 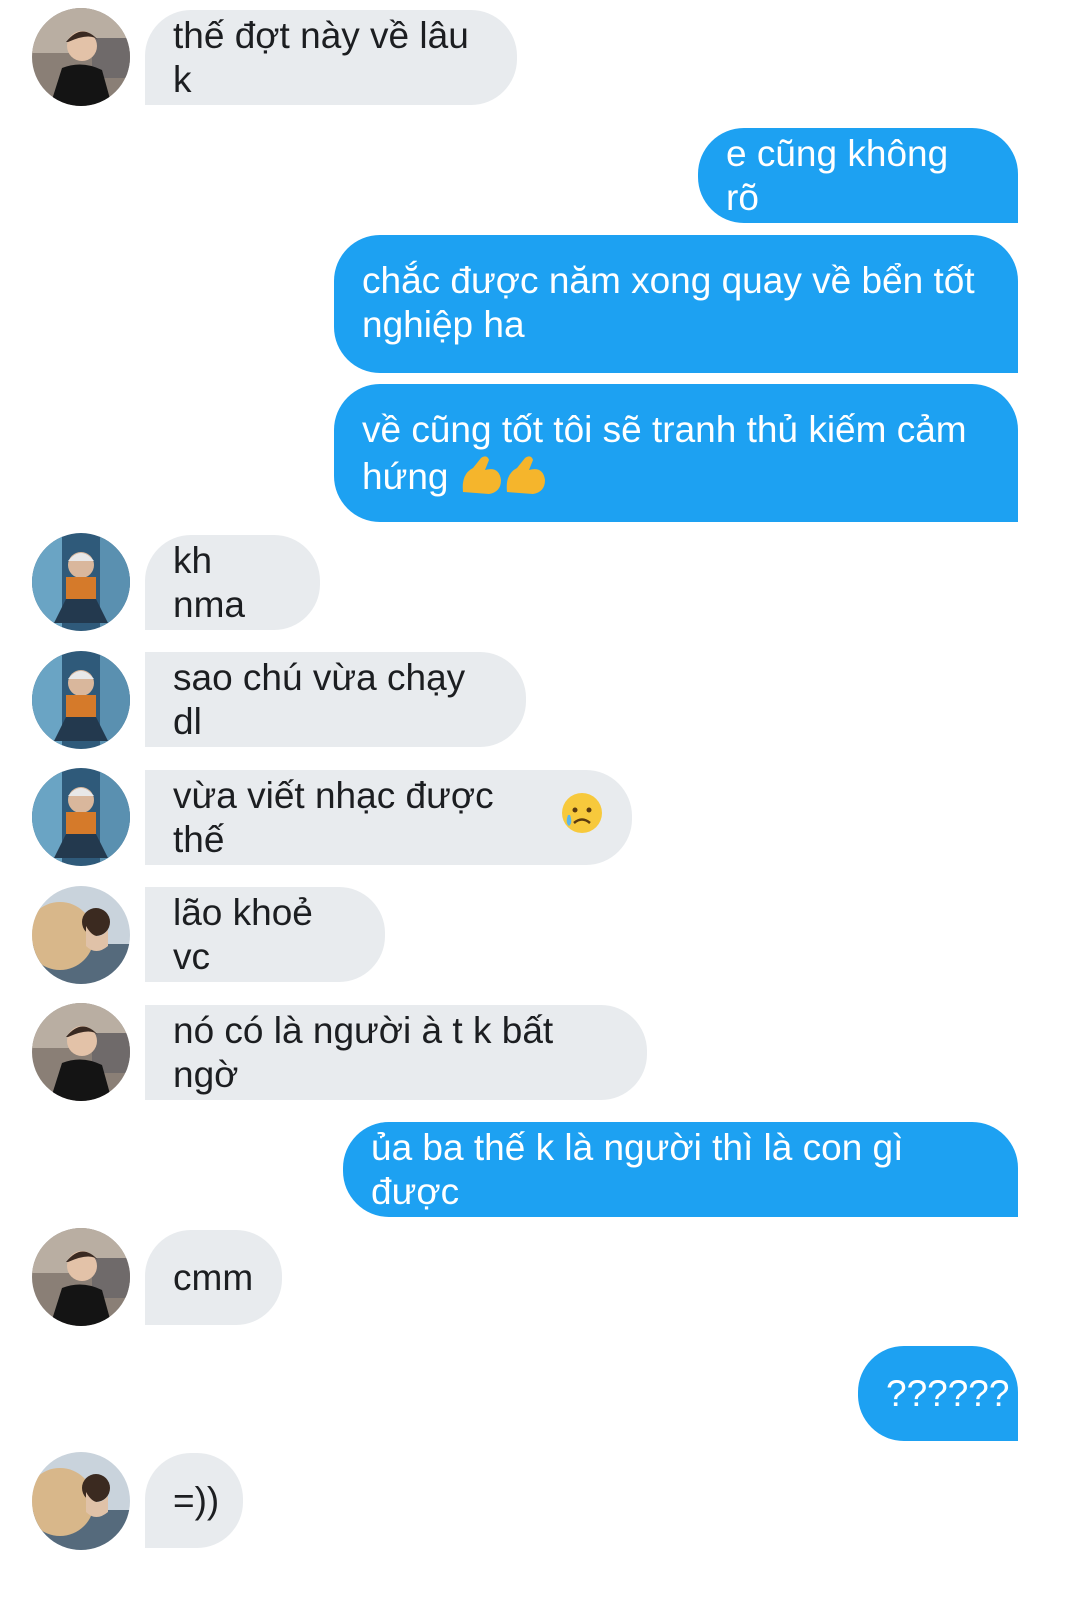 I want to click on message-text: kh nma, so click(x=209, y=582).